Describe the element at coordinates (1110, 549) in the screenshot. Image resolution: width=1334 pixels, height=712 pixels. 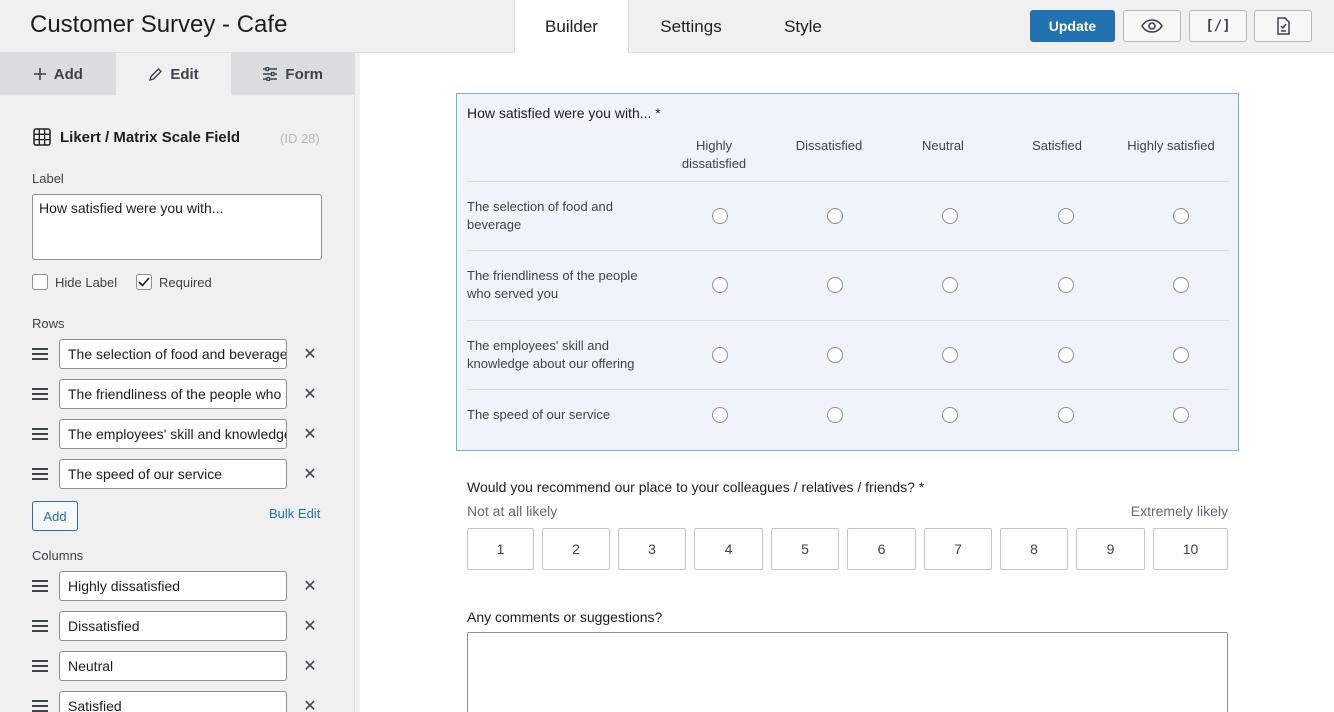
I see `nps-option: 9` at that location.